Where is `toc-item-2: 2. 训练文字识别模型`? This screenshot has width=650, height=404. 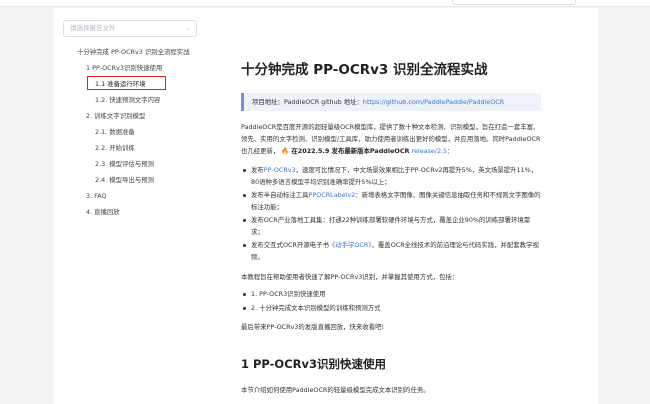
toc-item-2: 2. 训练文字识别模型 is located at coordinates (115, 116).